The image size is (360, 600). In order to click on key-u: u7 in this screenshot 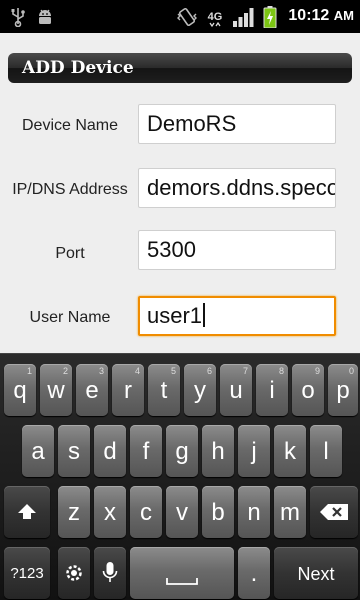, I will do `click(236, 390)`.